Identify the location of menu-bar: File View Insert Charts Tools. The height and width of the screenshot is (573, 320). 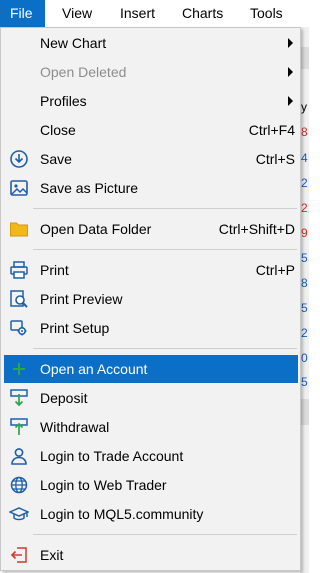
(154, 14).